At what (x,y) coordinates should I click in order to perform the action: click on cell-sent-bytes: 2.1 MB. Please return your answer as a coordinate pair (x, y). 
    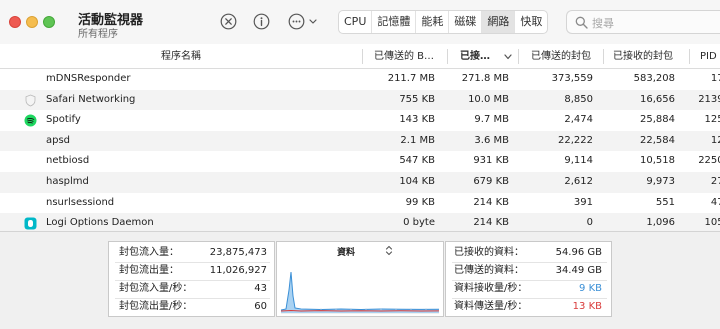
    Looking at the image, I should click on (417, 140).